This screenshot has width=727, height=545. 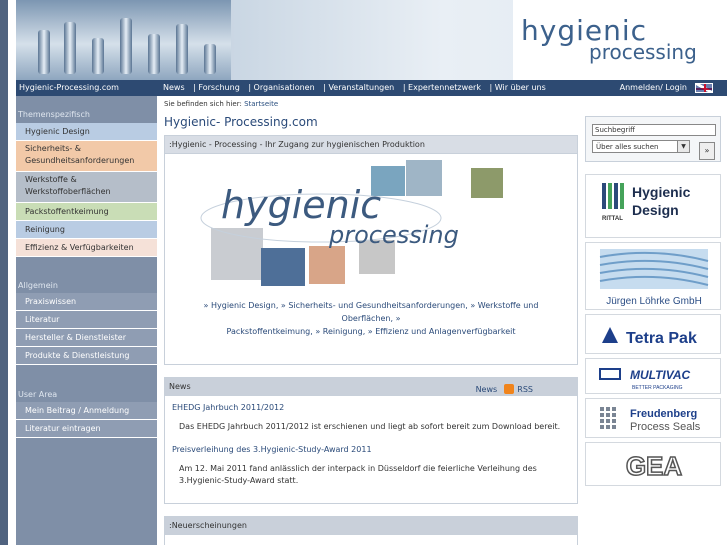 What do you see at coordinates (86, 356) in the screenshot?
I see `sidebar-item-produkte: Produkte & Dienstleistung` at bounding box center [86, 356].